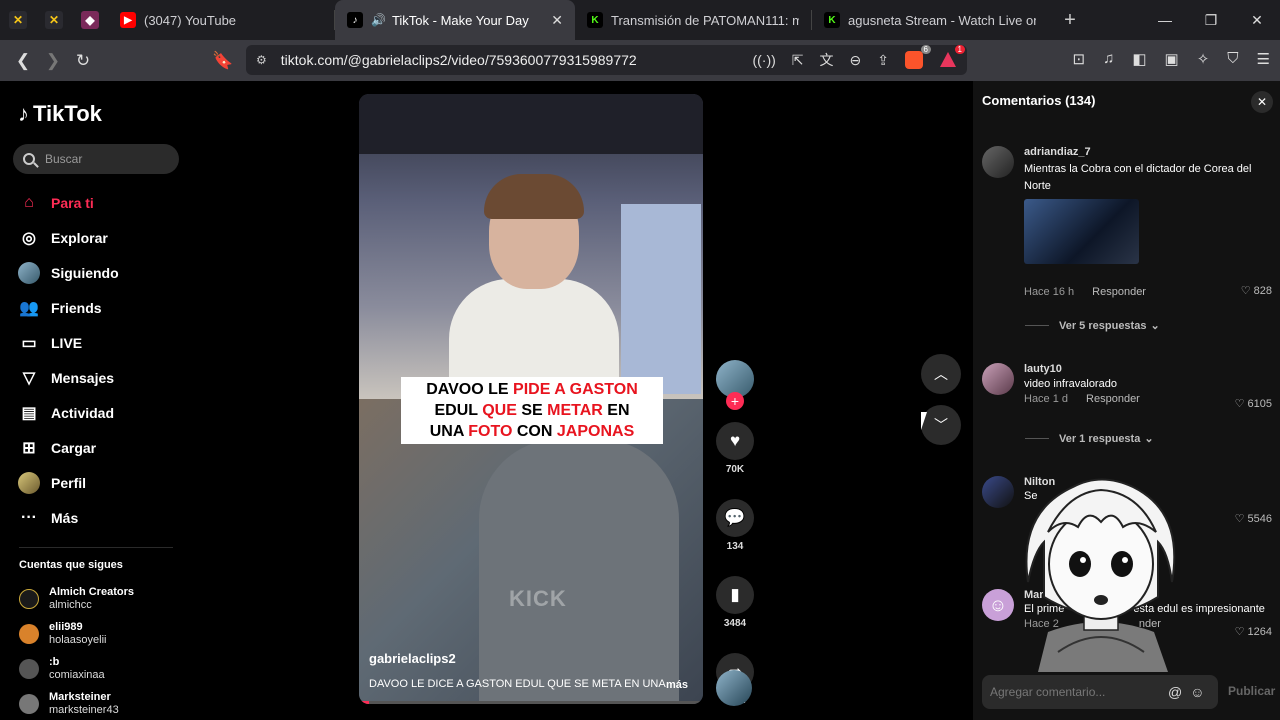 Image resolution: width=1280 pixels, height=720 pixels. I want to click on close-comments-button: ✕, so click(1262, 102).